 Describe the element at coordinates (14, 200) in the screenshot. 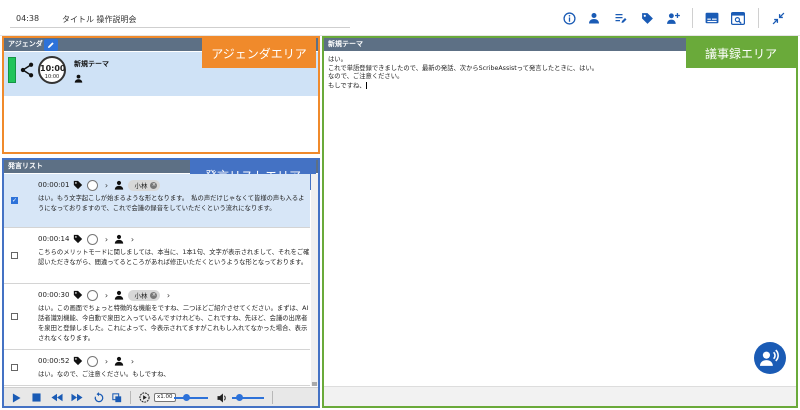

I see `utterance-checkbox: ✓` at that location.